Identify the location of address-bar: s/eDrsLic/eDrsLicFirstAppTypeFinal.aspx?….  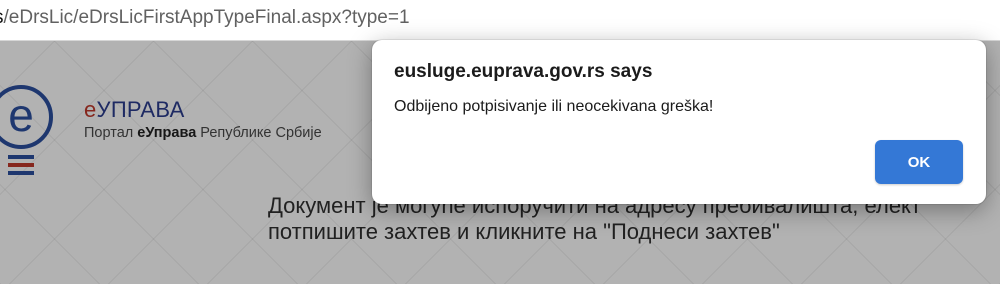
(500, 20).